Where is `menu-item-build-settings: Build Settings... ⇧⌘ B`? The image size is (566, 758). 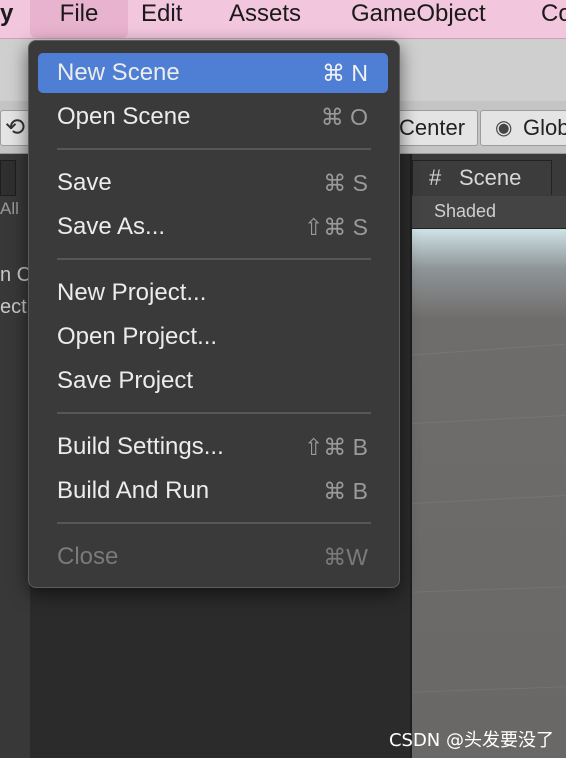 menu-item-build-settings: Build Settings... ⇧⌘ B is located at coordinates (213, 447).